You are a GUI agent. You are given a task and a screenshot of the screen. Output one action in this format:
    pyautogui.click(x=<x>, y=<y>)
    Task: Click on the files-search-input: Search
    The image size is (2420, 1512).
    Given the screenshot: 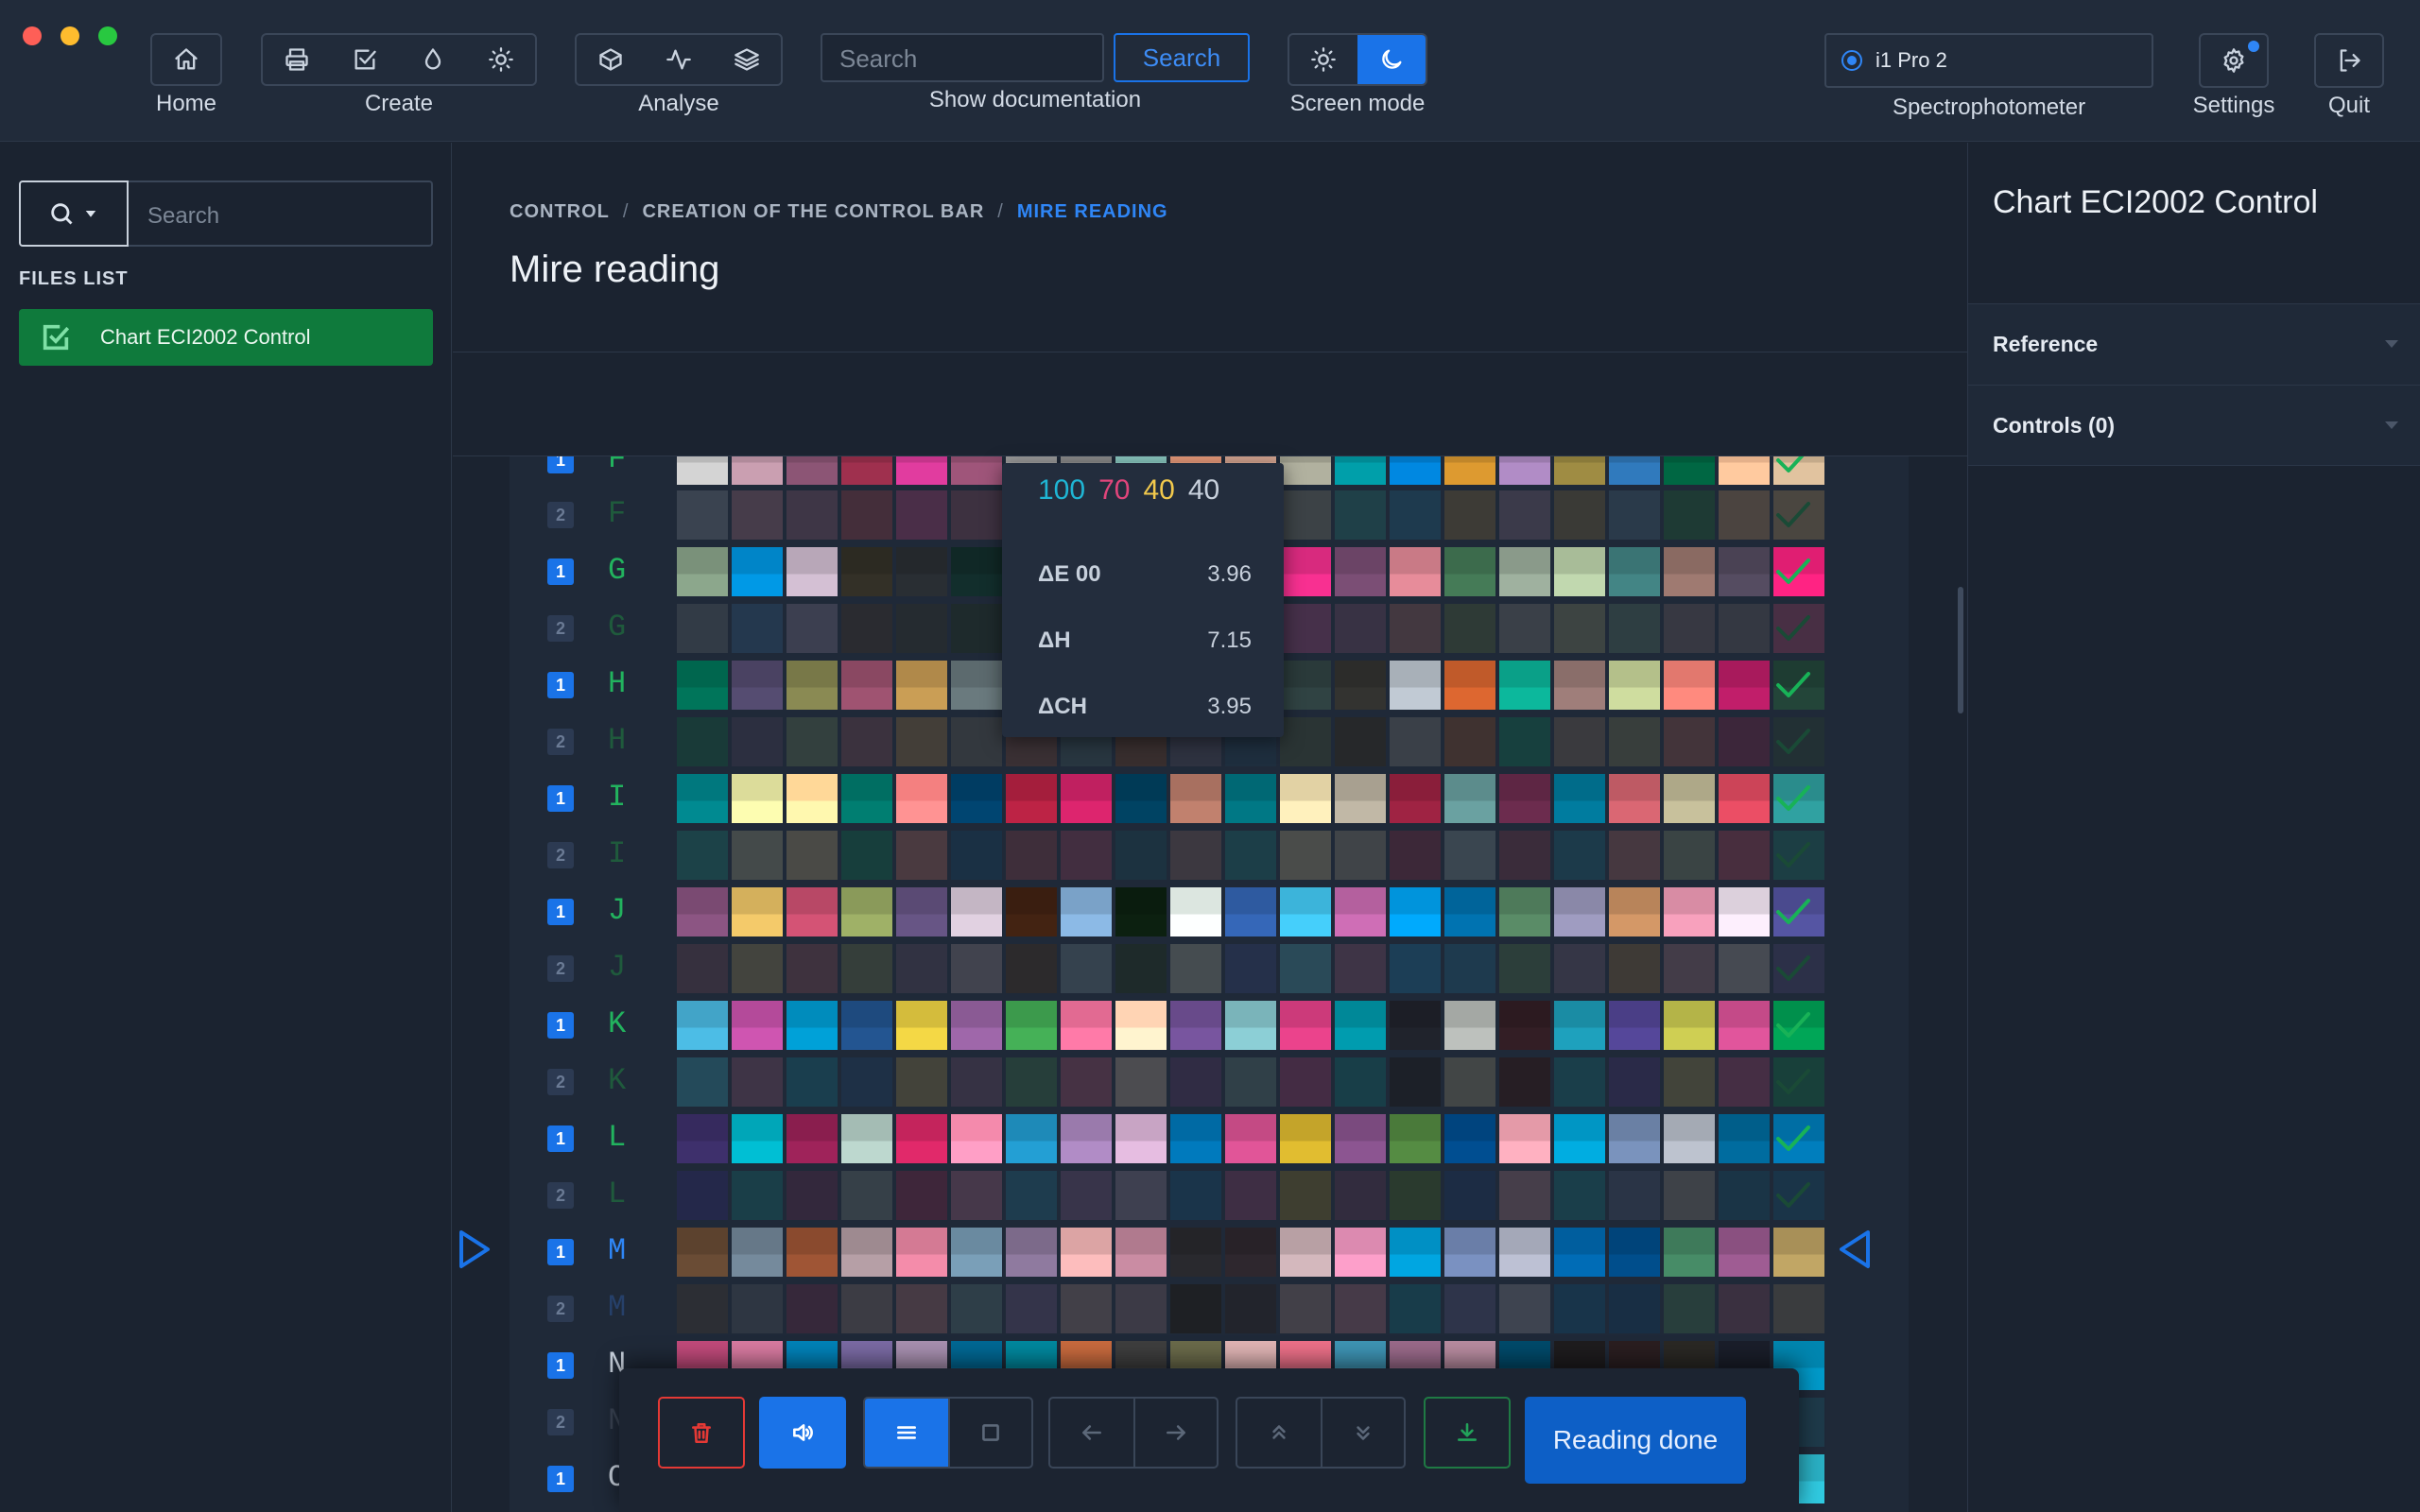 What is the action you would take?
    pyautogui.click(x=281, y=213)
    